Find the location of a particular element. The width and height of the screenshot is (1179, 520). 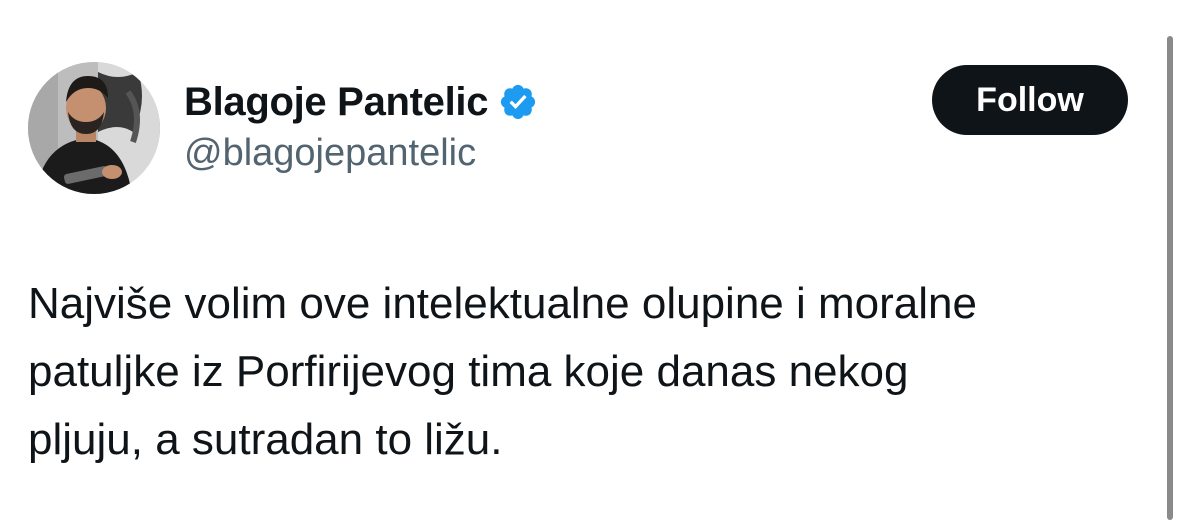

scrollbar is located at coordinates (1170, 278).